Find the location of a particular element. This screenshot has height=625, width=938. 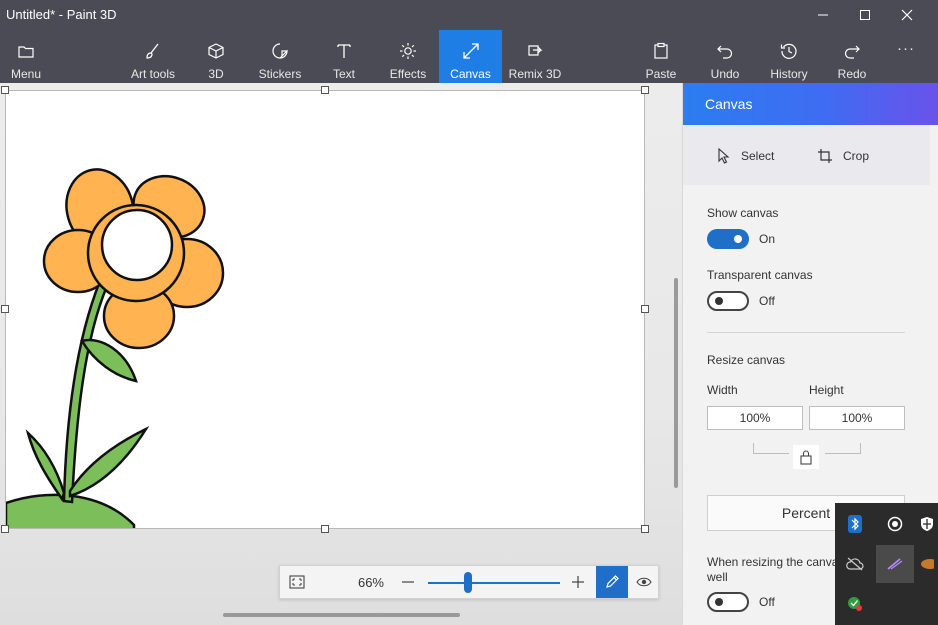

zoom-slider-thumb is located at coordinates (467, 582).